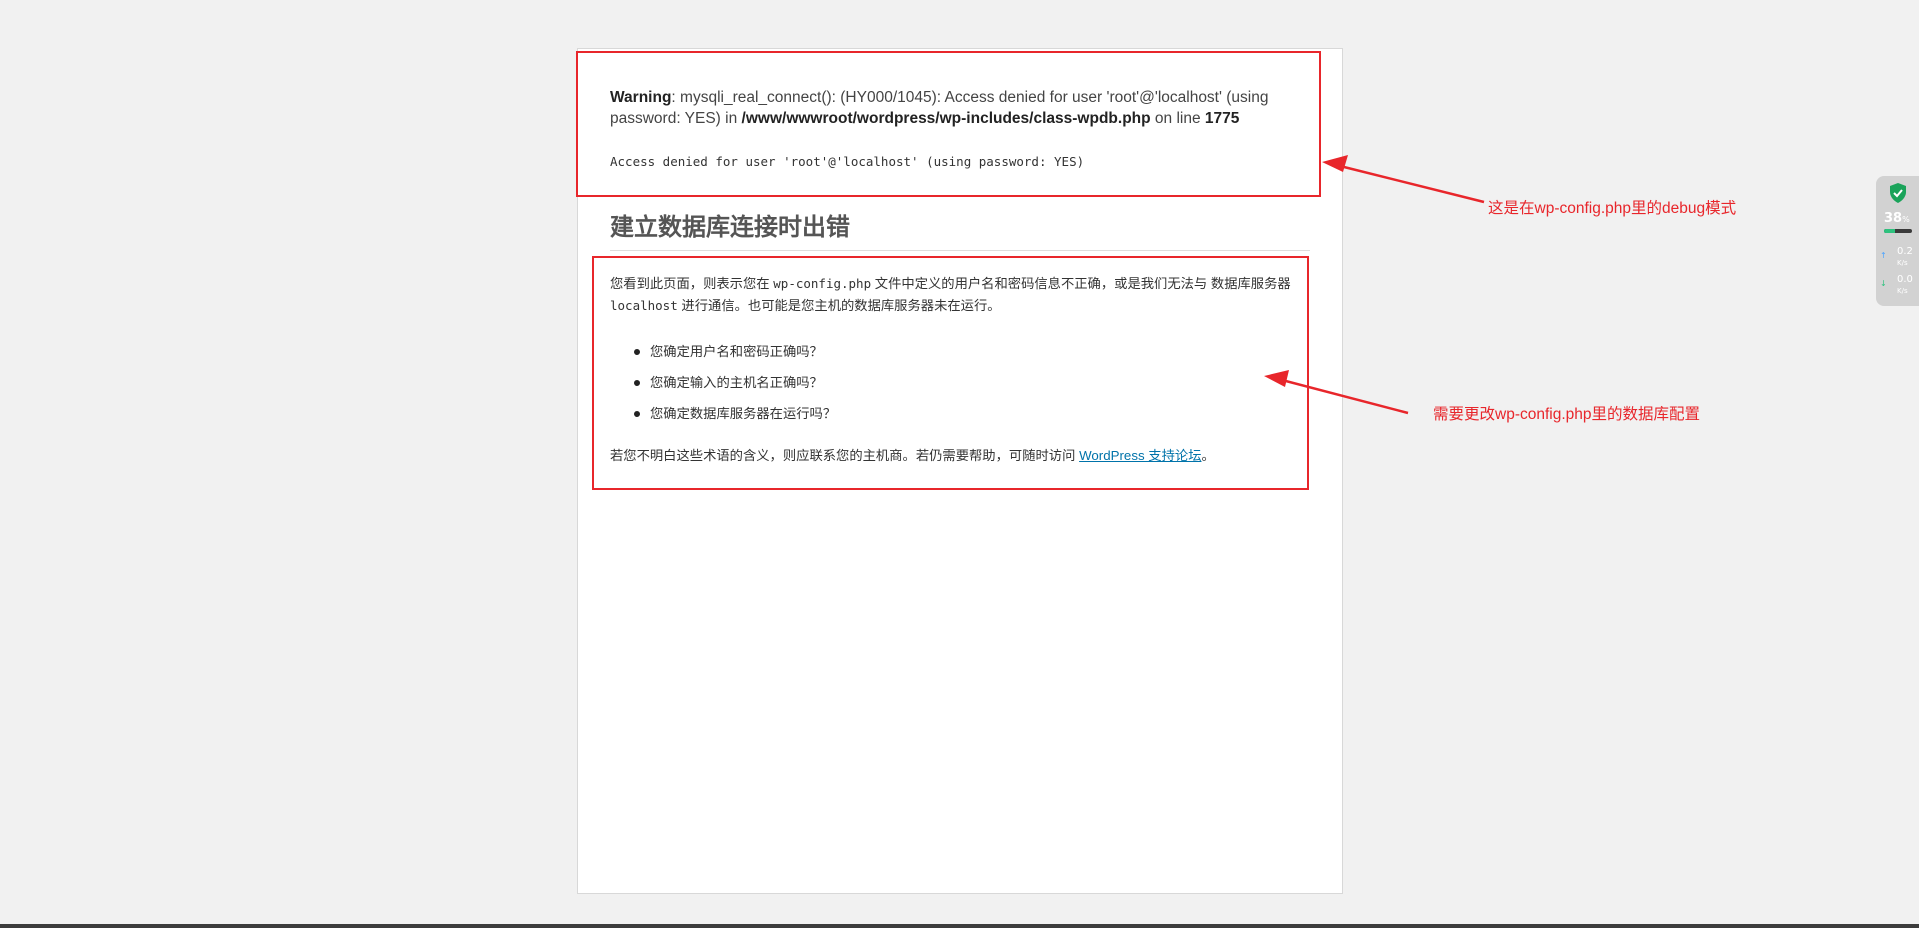  I want to click on shield-check-icon, so click(1898, 193).